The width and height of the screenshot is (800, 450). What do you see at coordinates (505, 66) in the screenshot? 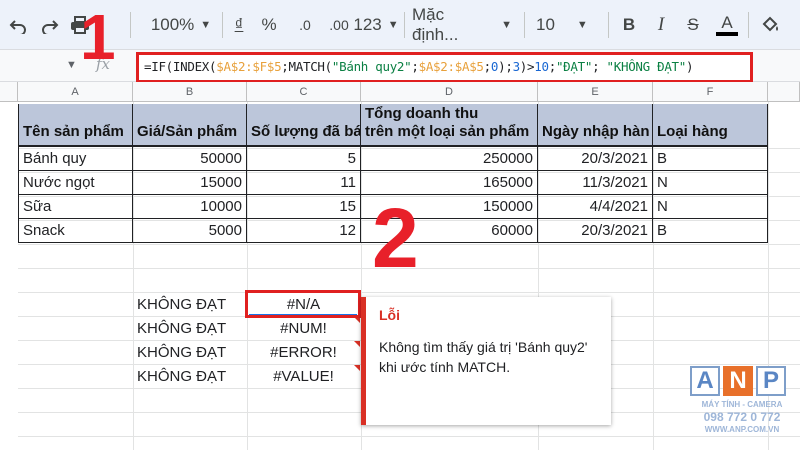
I see `formula-sep: );` at bounding box center [505, 66].